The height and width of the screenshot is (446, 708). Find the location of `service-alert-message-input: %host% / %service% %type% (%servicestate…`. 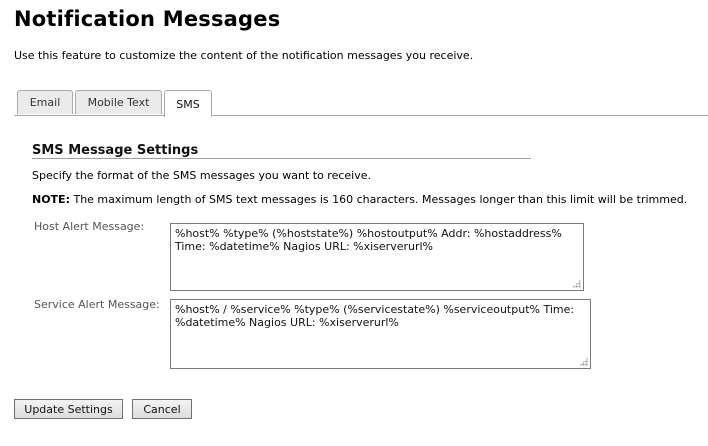

service-alert-message-input: %host% / %service% %type% (%servicestate… is located at coordinates (380, 334).